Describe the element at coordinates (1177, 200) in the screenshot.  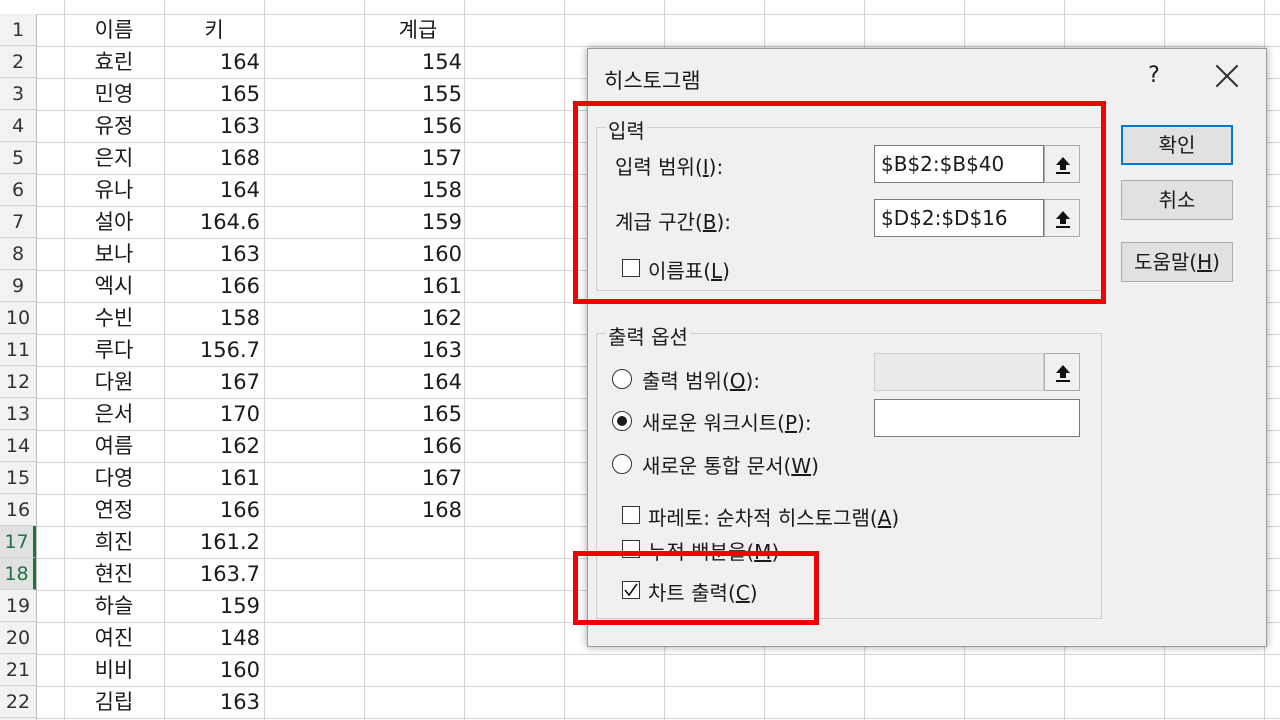
I see `cancel-button: 취소` at that location.